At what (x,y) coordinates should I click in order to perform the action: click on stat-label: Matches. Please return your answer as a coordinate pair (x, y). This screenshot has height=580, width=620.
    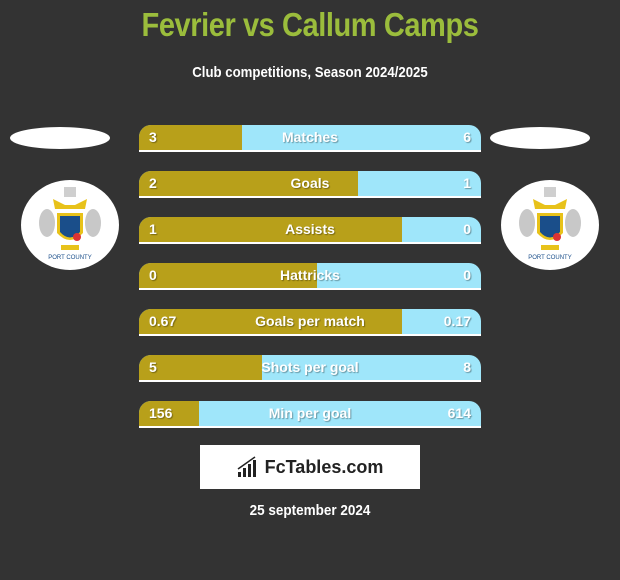
    Looking at the image, I should click on (310, 137).